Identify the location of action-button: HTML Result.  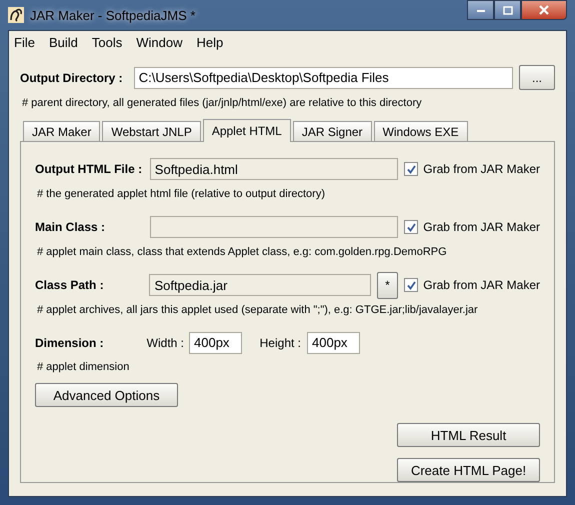
(468, 435).